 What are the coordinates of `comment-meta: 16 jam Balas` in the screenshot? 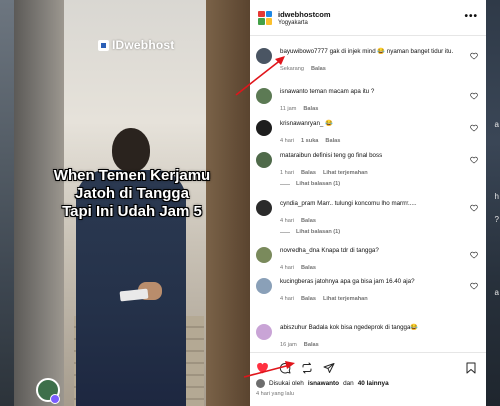 It's located at (375, 345).